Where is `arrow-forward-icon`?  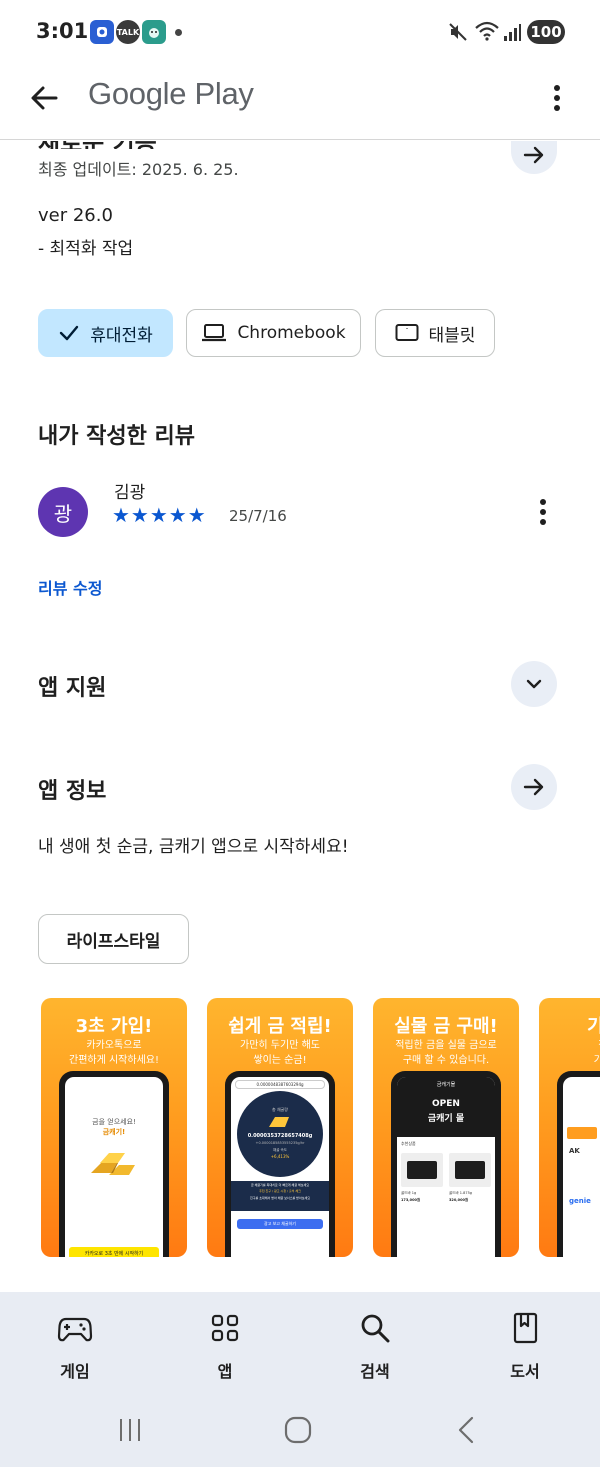
arrow-forward-icon is located at coordinates (533, 787).